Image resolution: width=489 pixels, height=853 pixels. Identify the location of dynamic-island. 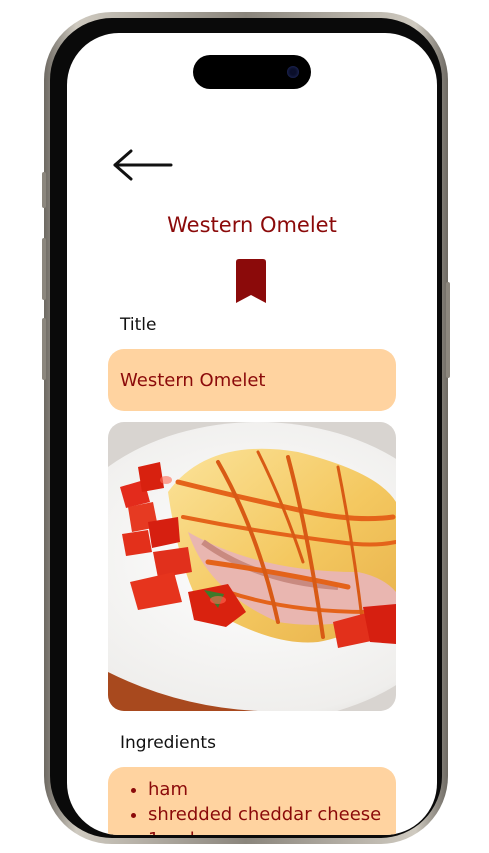
(252, 72).